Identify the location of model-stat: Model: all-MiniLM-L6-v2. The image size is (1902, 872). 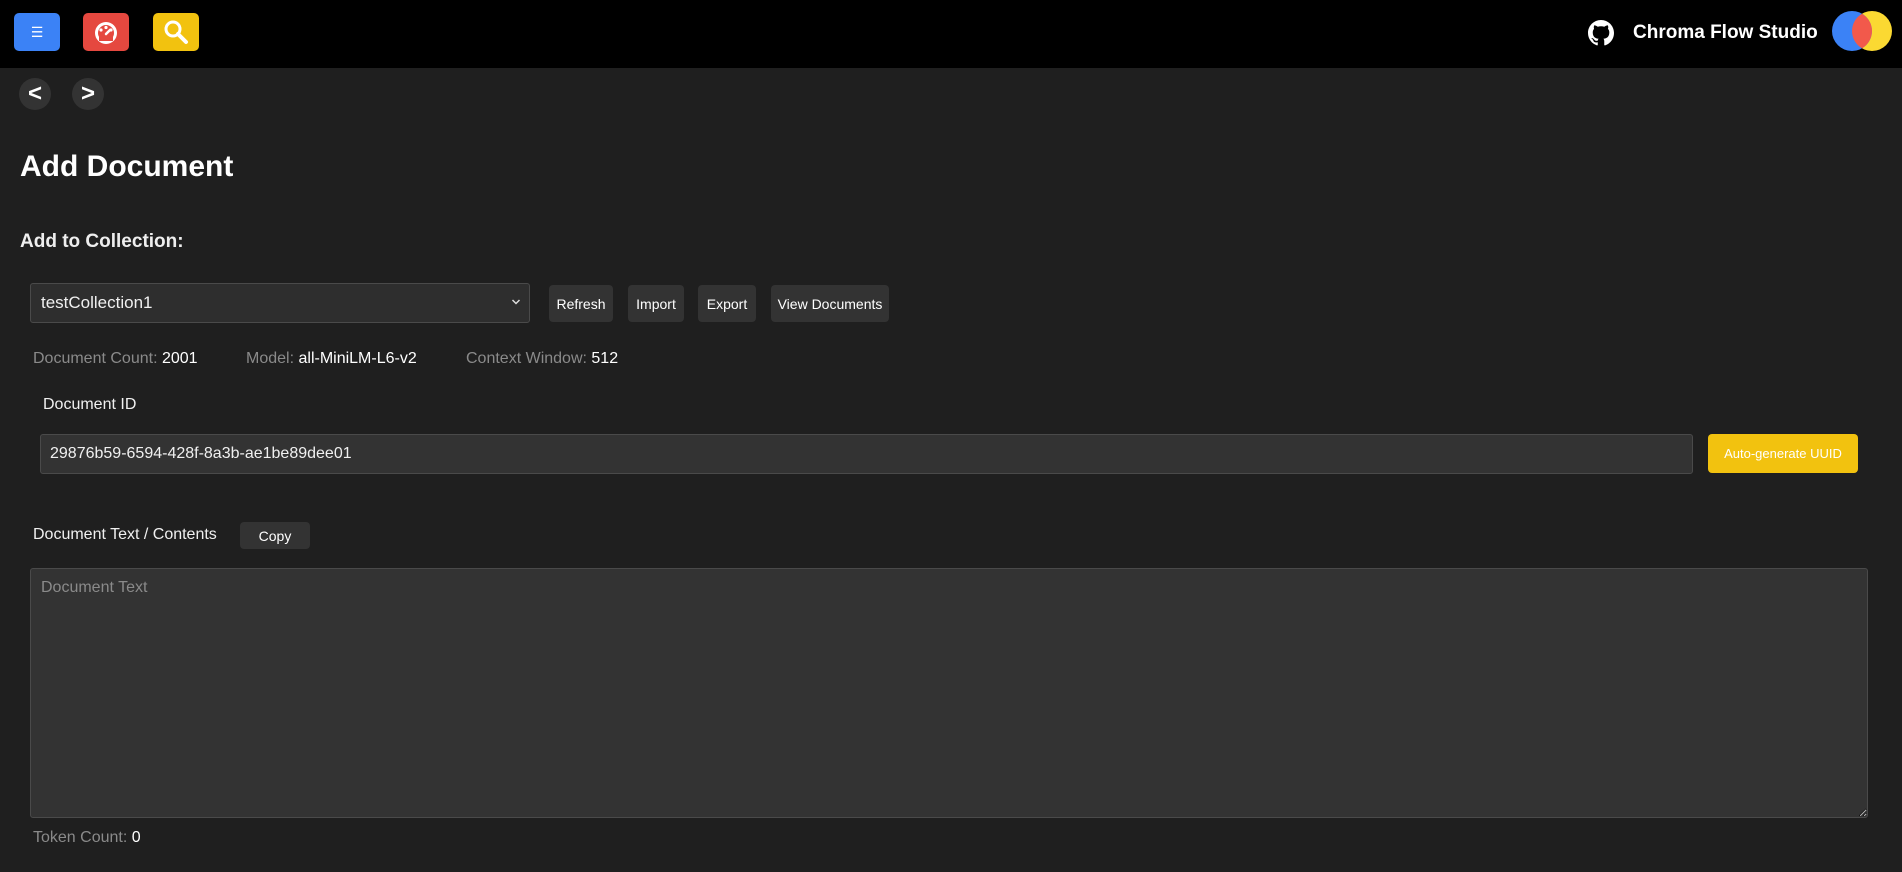
(331, 359).